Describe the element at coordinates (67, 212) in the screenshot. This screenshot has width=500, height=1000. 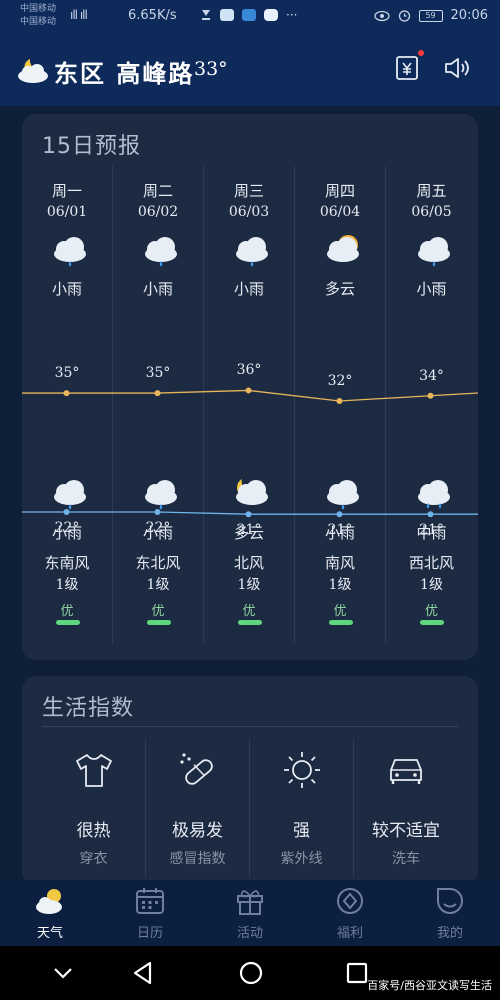
I see `date-label: 06/01` at that location.